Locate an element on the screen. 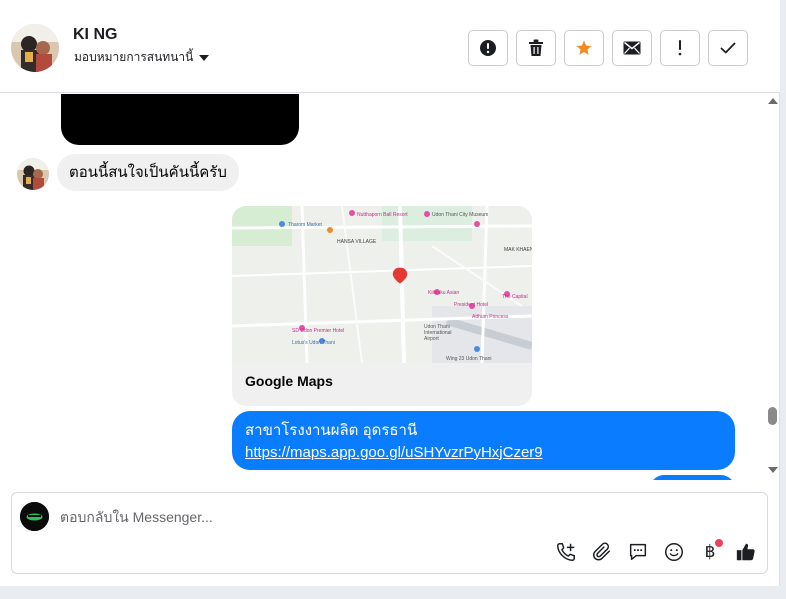 This screenshot has height=599, width=786. assign-conversation-dropdown: มอบหมายการสนทนานี้ is located at coordinates (142, 57).